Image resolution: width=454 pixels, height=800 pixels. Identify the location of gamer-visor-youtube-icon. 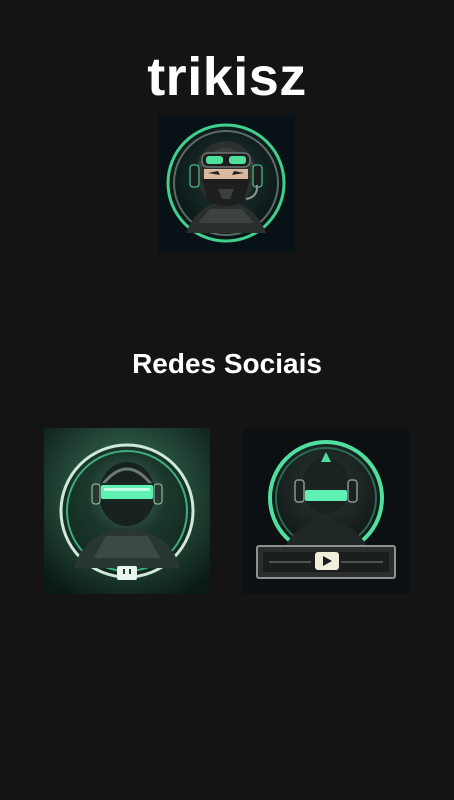
(326, 511).